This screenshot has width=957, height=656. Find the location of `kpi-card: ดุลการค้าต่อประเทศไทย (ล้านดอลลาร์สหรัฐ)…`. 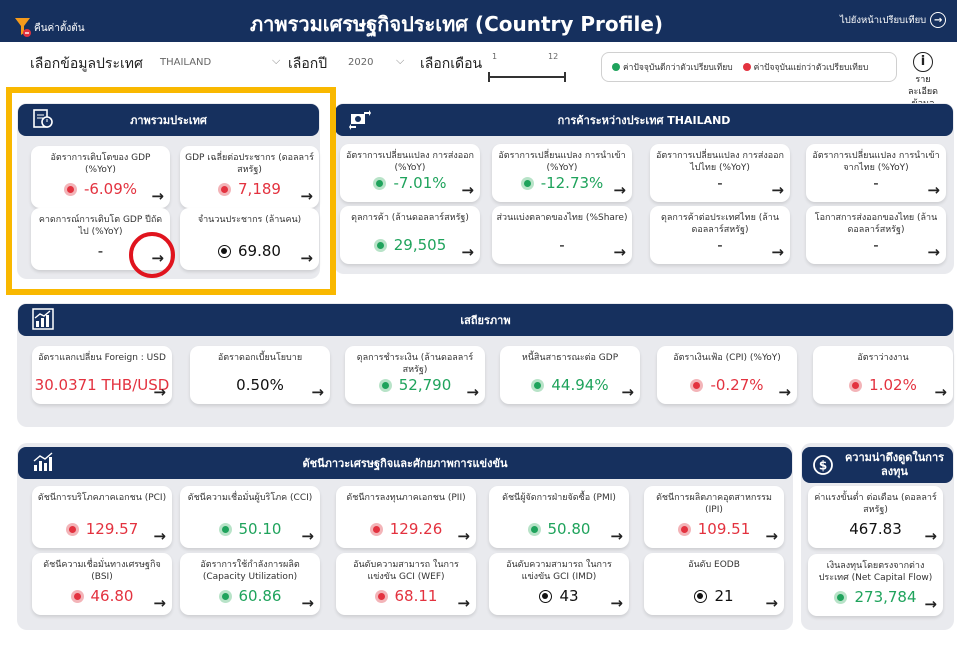

kpi-card: ดุลการค้าต่อประเทศไทย (ล้านดอลลาร์สหรัฐ)… is located at coordinates (720, 235).